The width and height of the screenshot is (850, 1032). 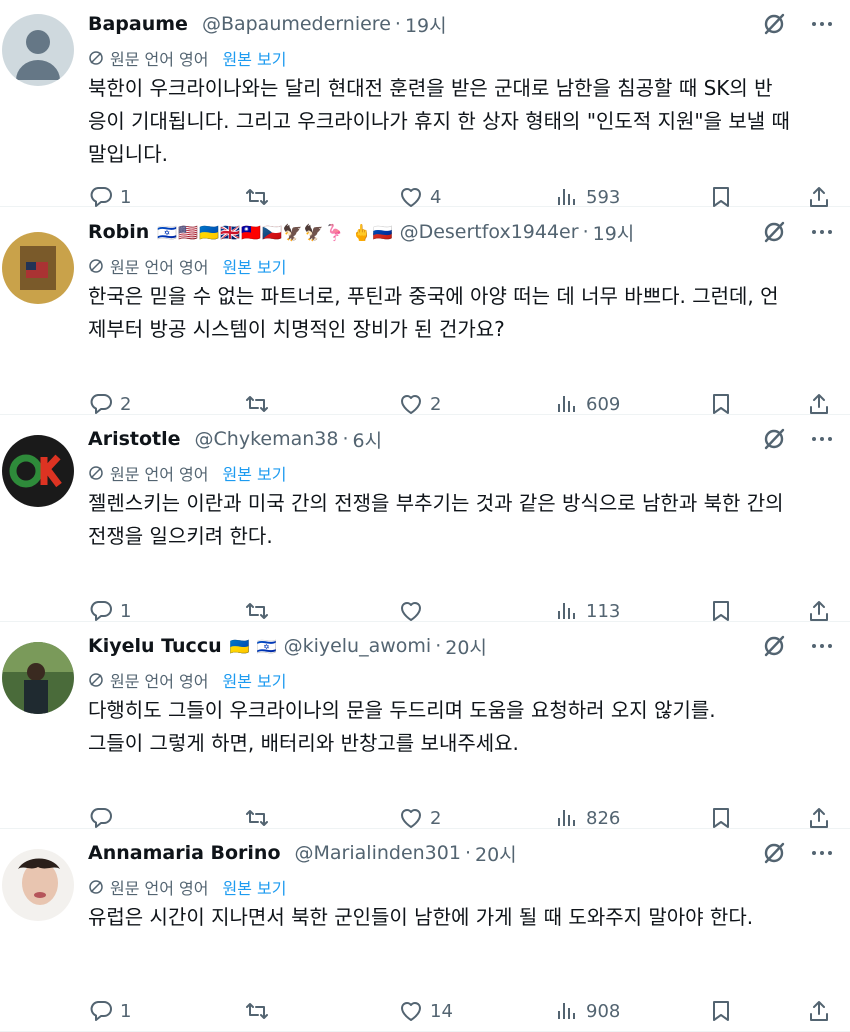 I want to click on user-handle: @kiyelu_awomi, so click(x=358, y=646).